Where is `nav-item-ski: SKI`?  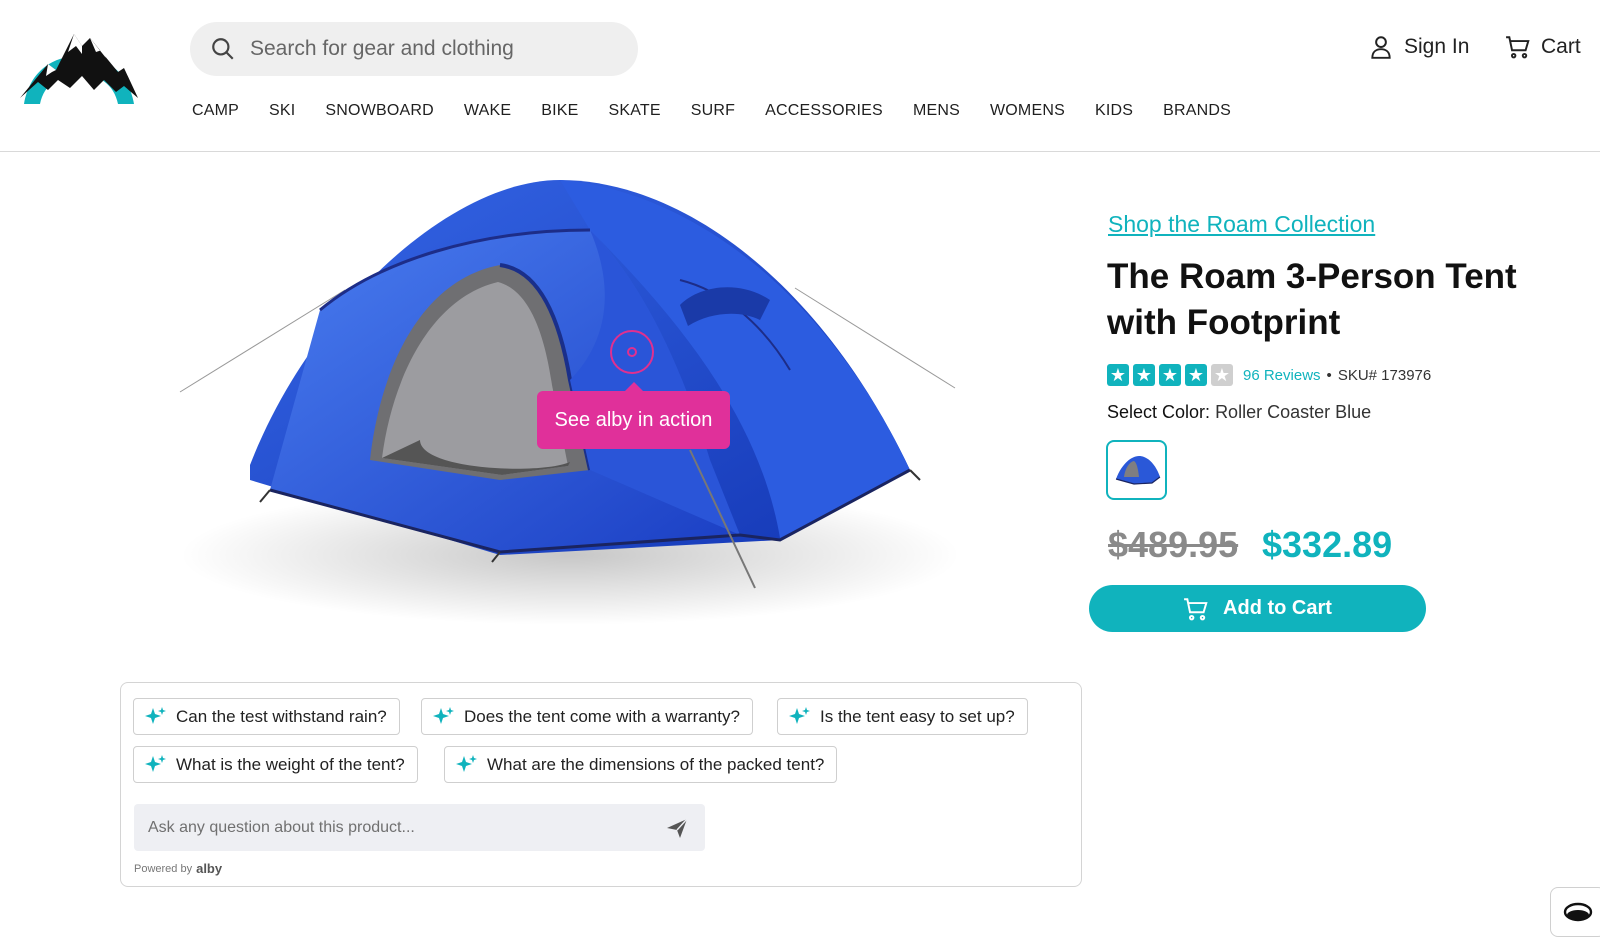 nav-item-ski: SKI is located at coordinates (282, 111).